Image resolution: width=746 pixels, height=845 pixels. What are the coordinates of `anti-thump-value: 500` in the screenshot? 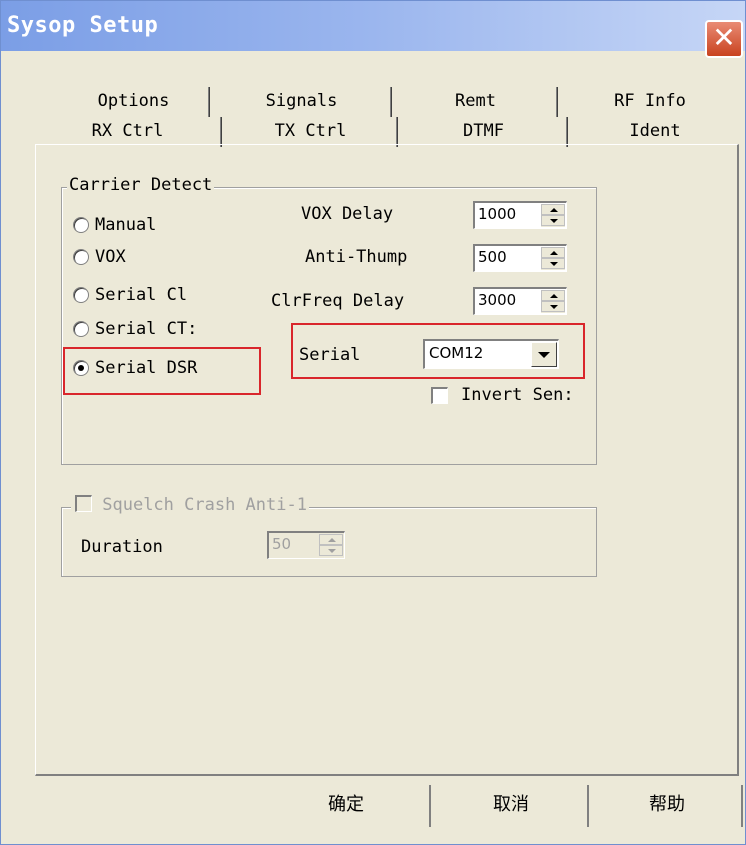 It's located at (492, 257).